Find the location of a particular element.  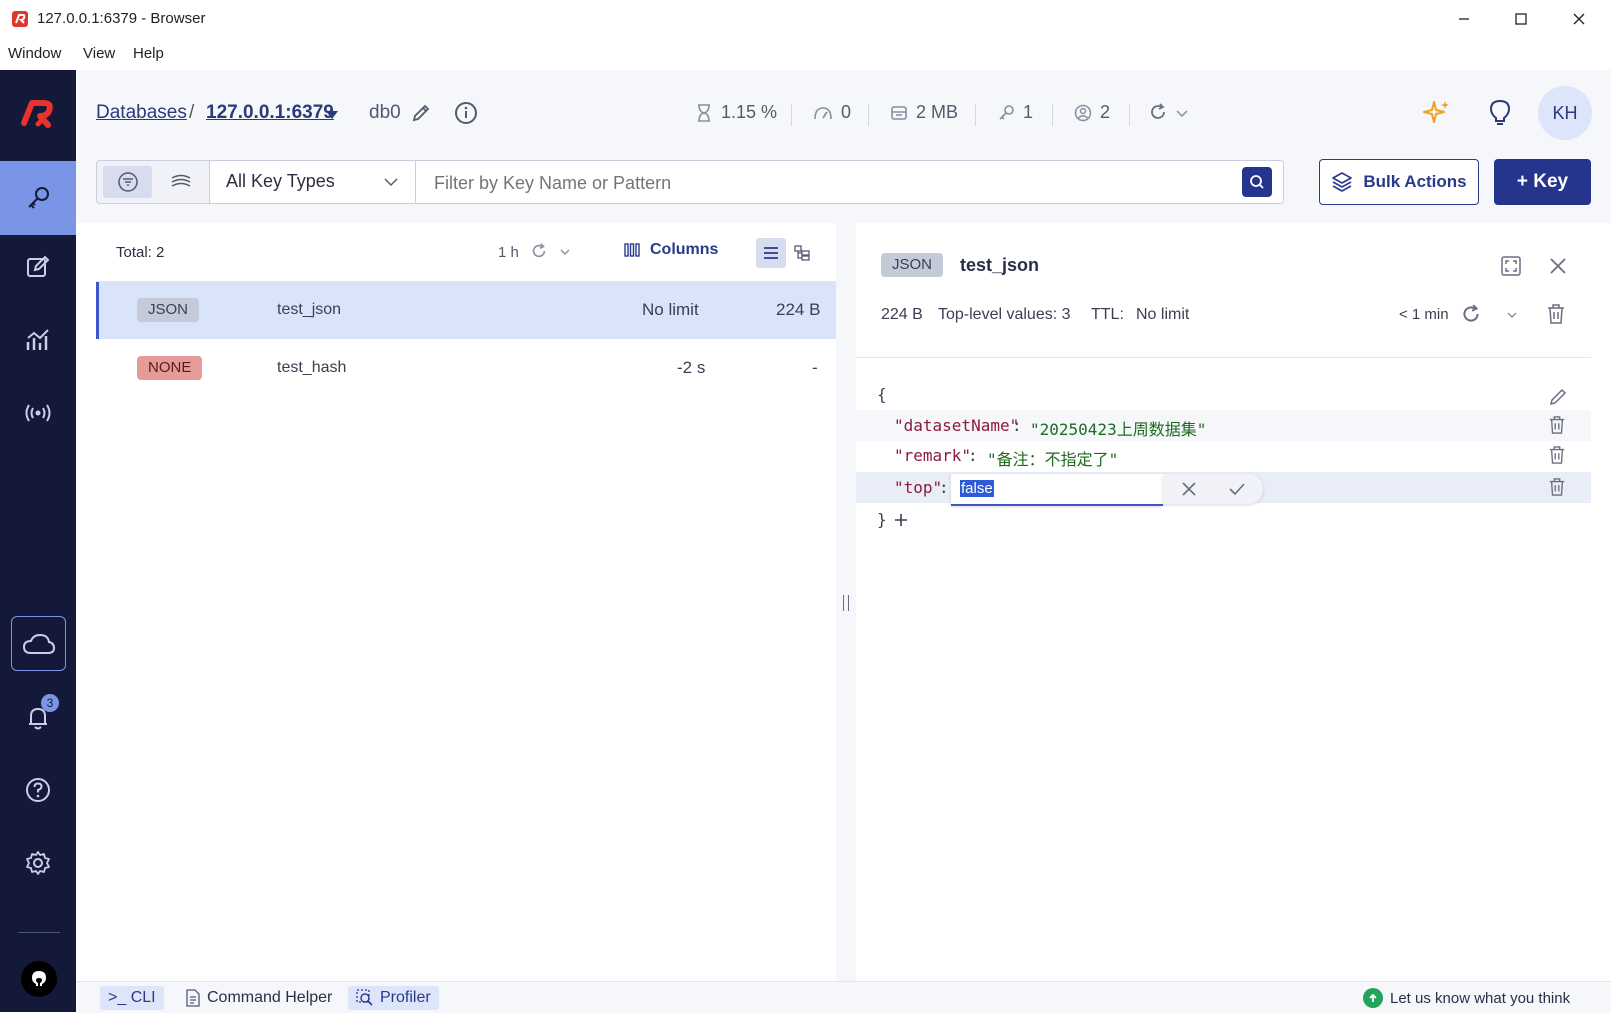

clients-icon is located at coordinates (1083, 112).